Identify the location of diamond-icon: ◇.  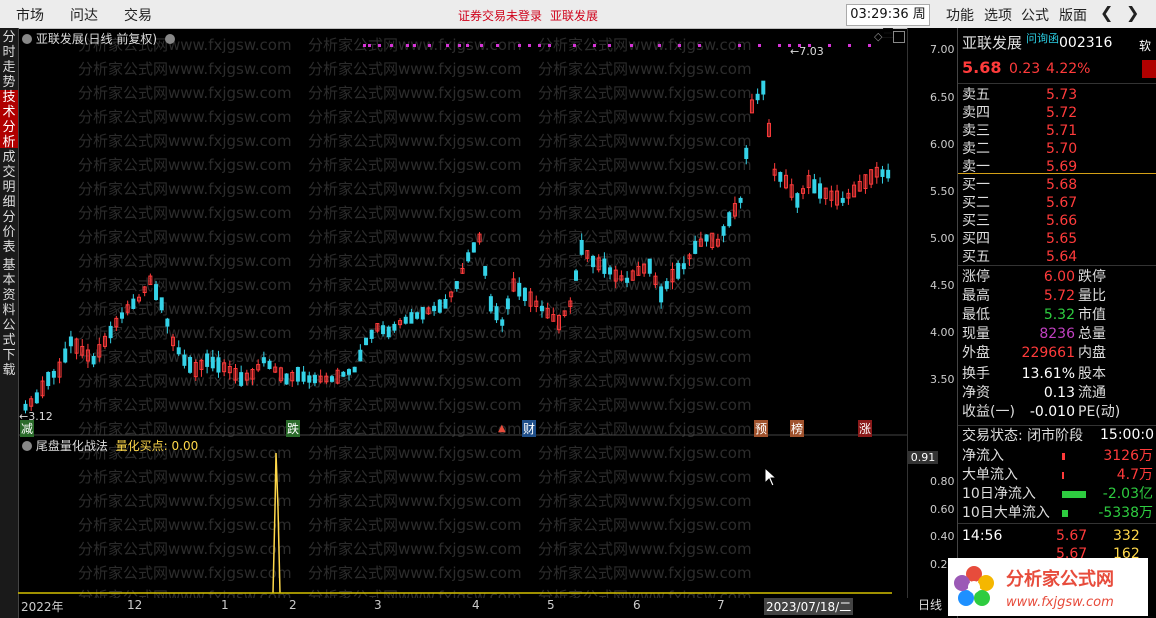
(878, 36).